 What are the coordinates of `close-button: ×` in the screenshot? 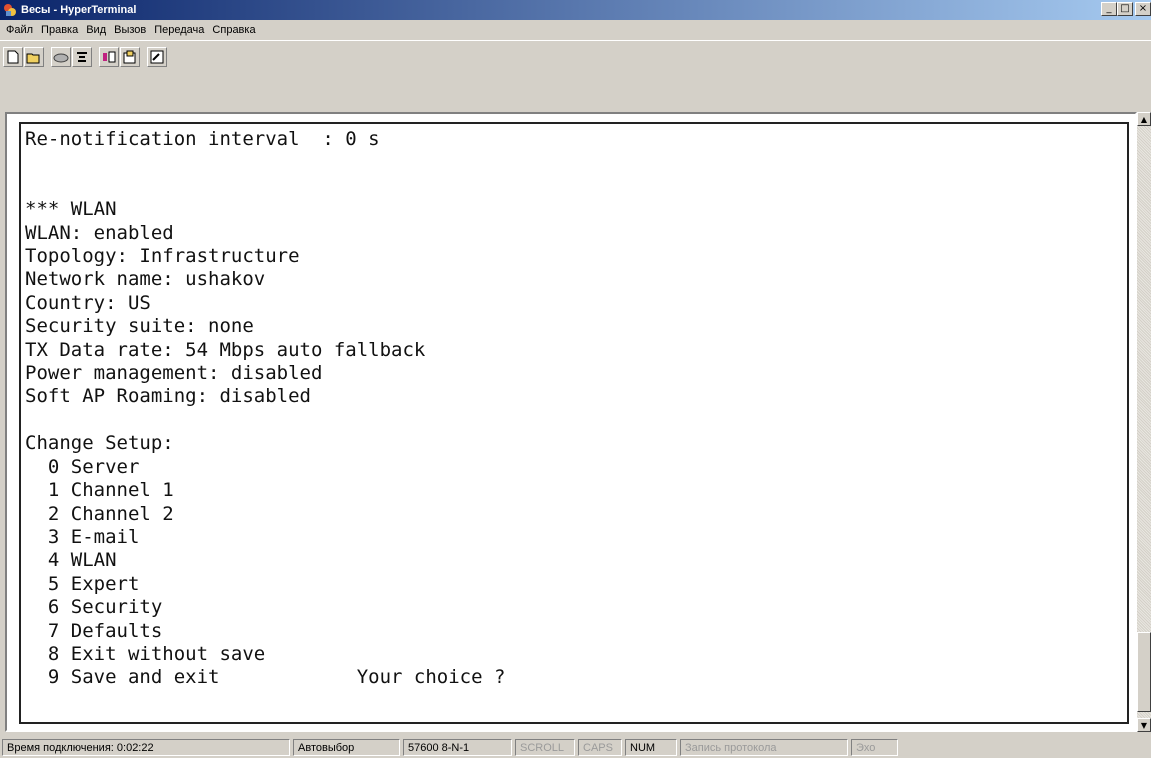 It's located at (1143, 9).